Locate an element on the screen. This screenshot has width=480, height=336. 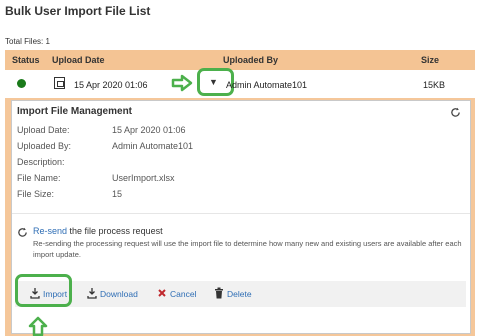
download-icon is located at coordinates (92, 293).